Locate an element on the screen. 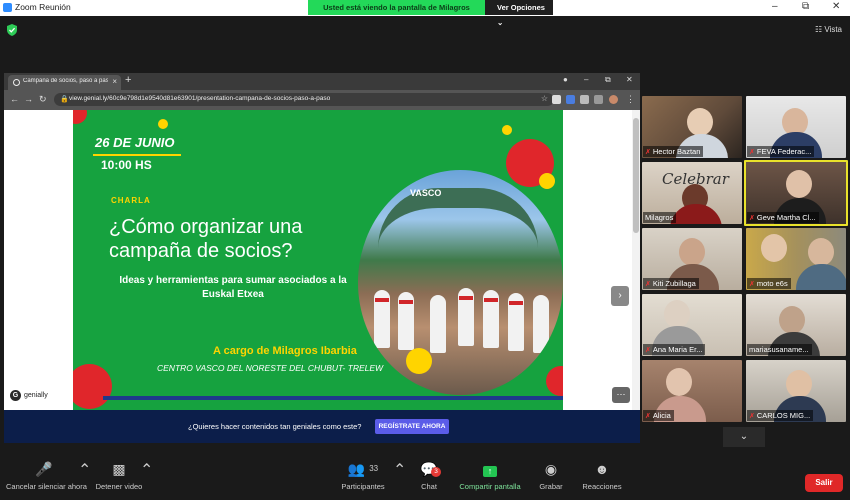 This screenshot has height=500, width=850. gallery-next-page-button: ⌄ is located at coordinates (744, 437).